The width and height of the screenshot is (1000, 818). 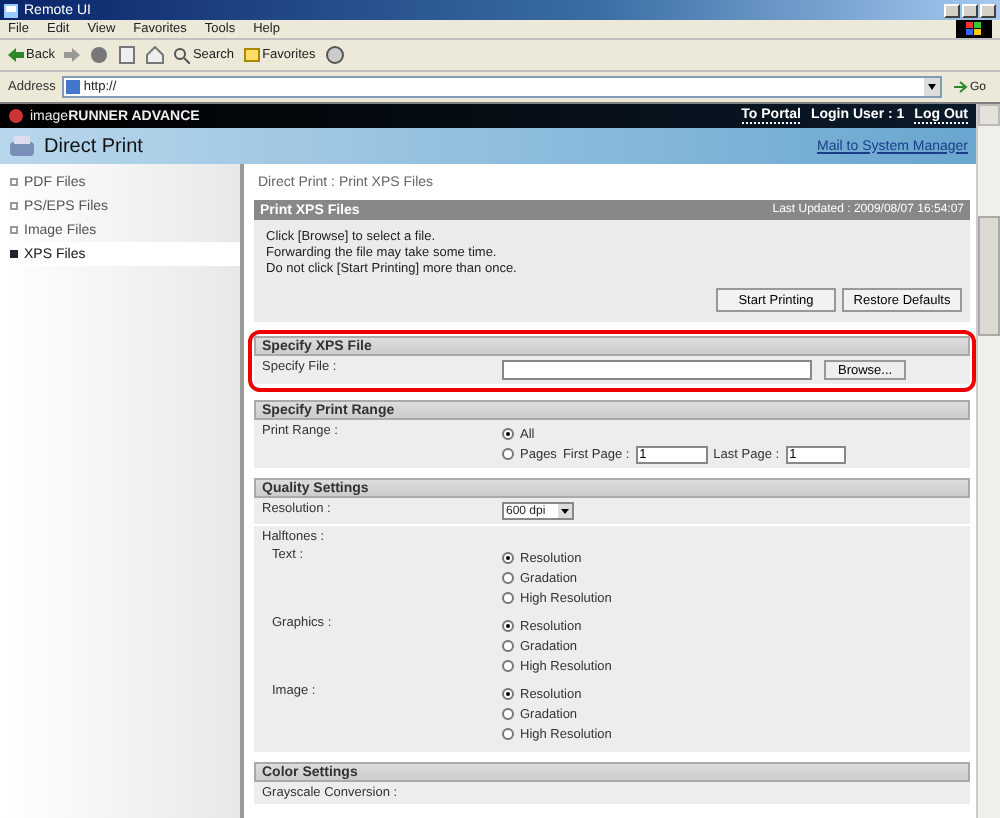 I want to click on home-icon, so click(x=155, y=55).